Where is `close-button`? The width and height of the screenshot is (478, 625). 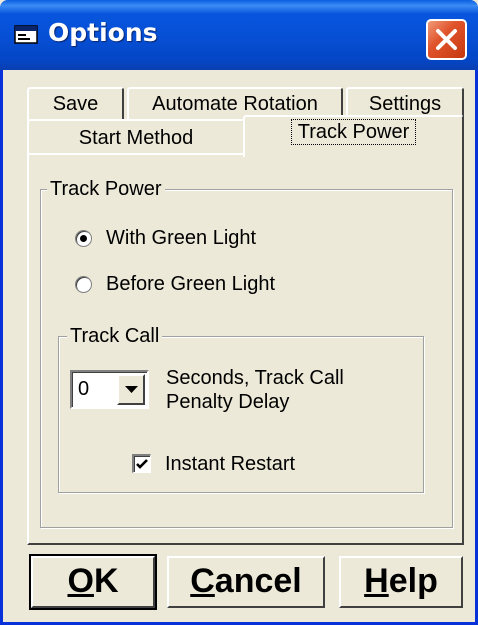 close-button is located at coordinates (446, 39).